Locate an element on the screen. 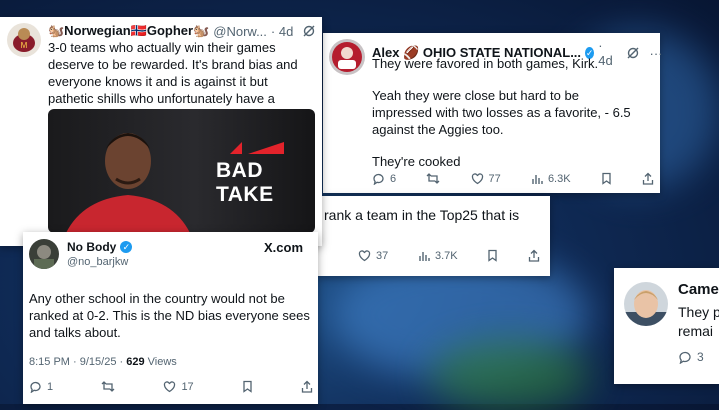 This screenshot has width=719, height=410. avatar: M is located at coordinates (24, 40).